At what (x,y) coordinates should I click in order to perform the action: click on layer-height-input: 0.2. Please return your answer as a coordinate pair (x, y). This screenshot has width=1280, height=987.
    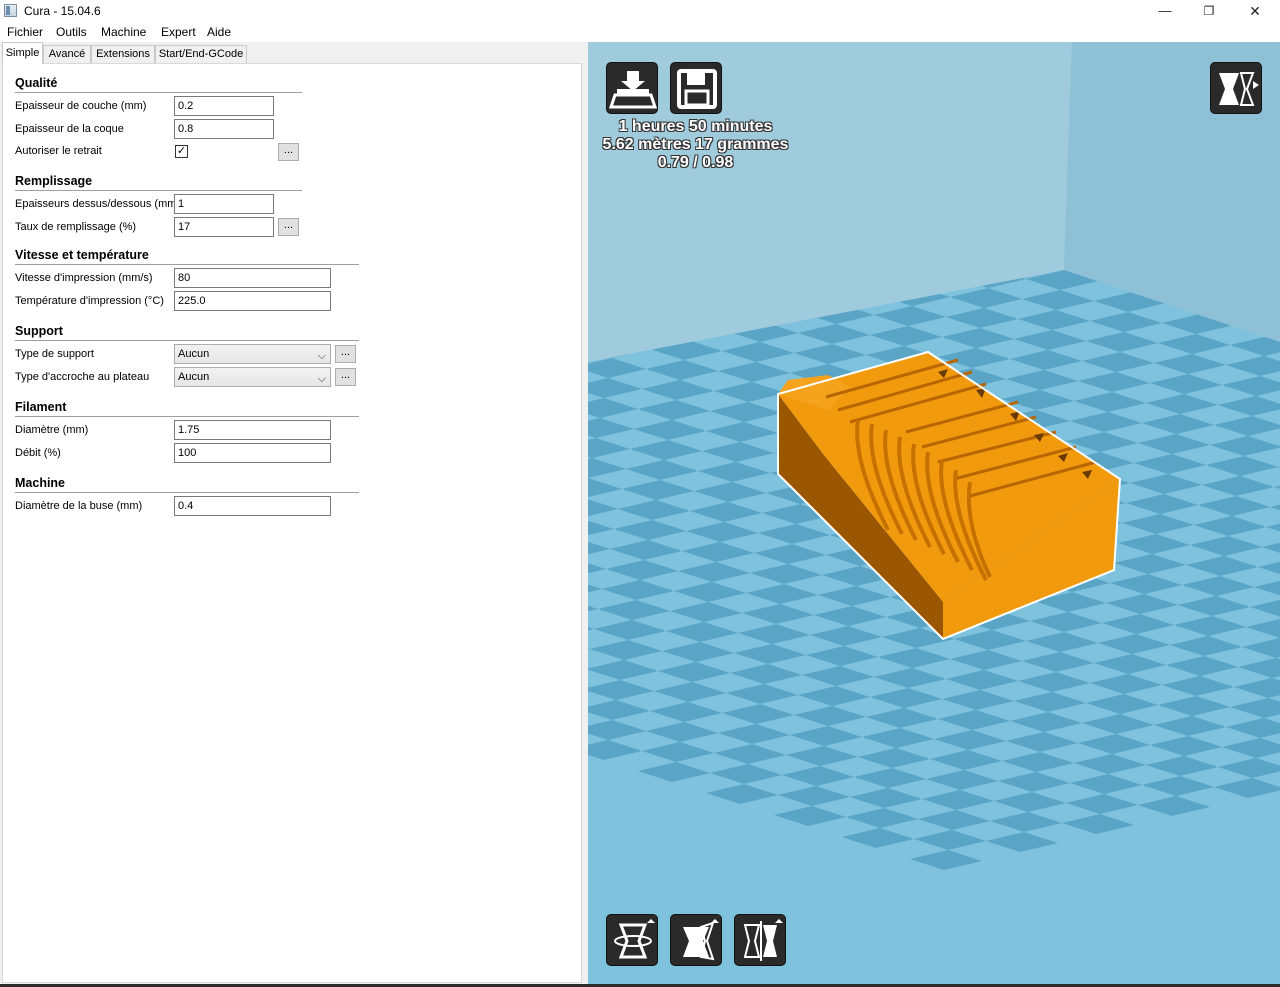
    Looking at the image, I should click on (224, 106).